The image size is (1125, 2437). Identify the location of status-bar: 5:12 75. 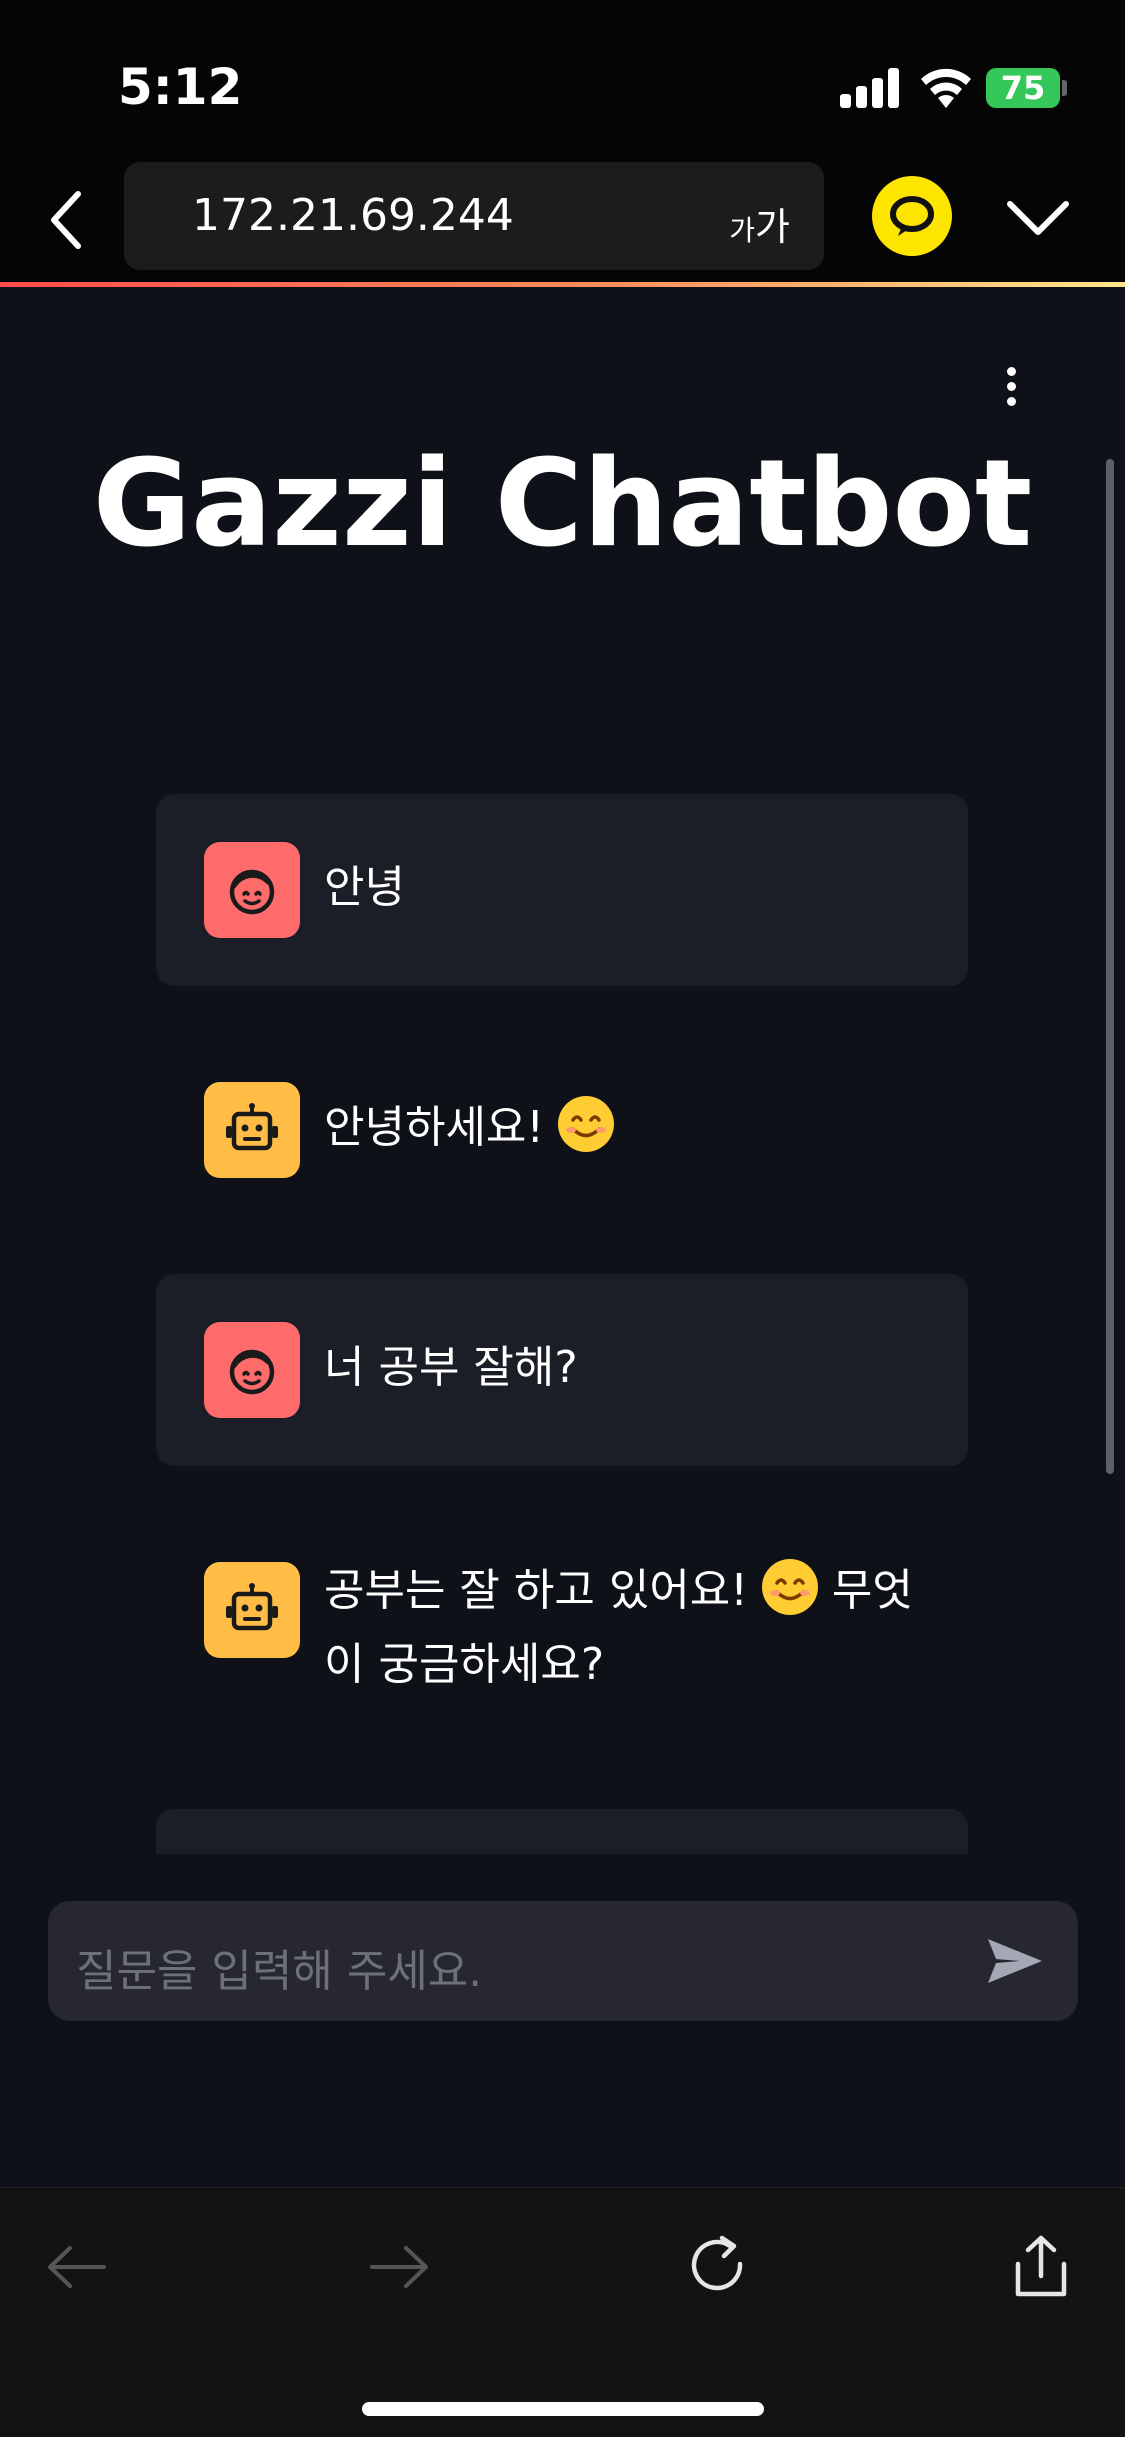
(562, 80).